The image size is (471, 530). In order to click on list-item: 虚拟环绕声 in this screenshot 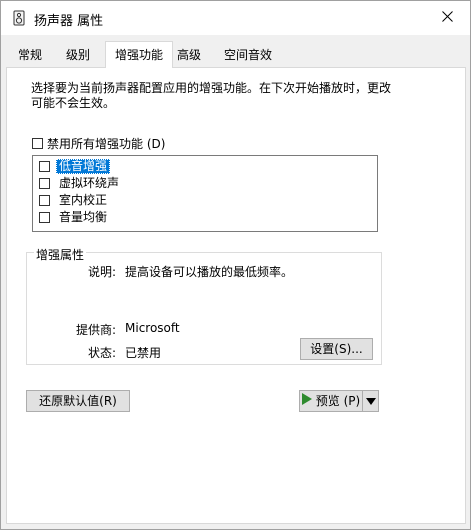, I will do `click(80, 183)`.